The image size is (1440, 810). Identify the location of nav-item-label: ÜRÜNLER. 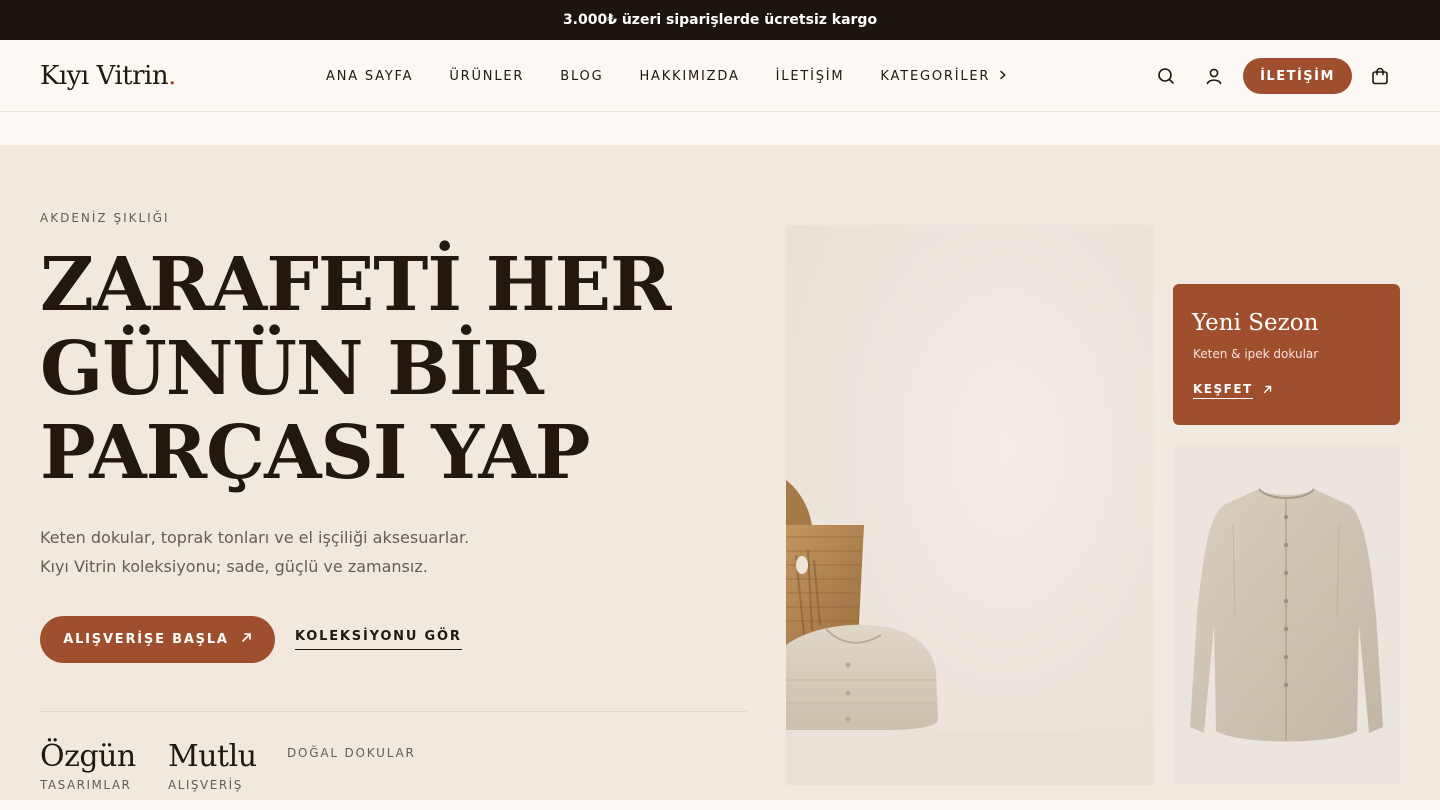
(487, 76).